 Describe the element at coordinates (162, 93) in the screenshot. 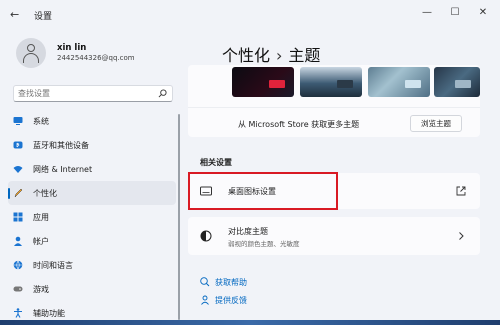

I see `search-icon` at that location.